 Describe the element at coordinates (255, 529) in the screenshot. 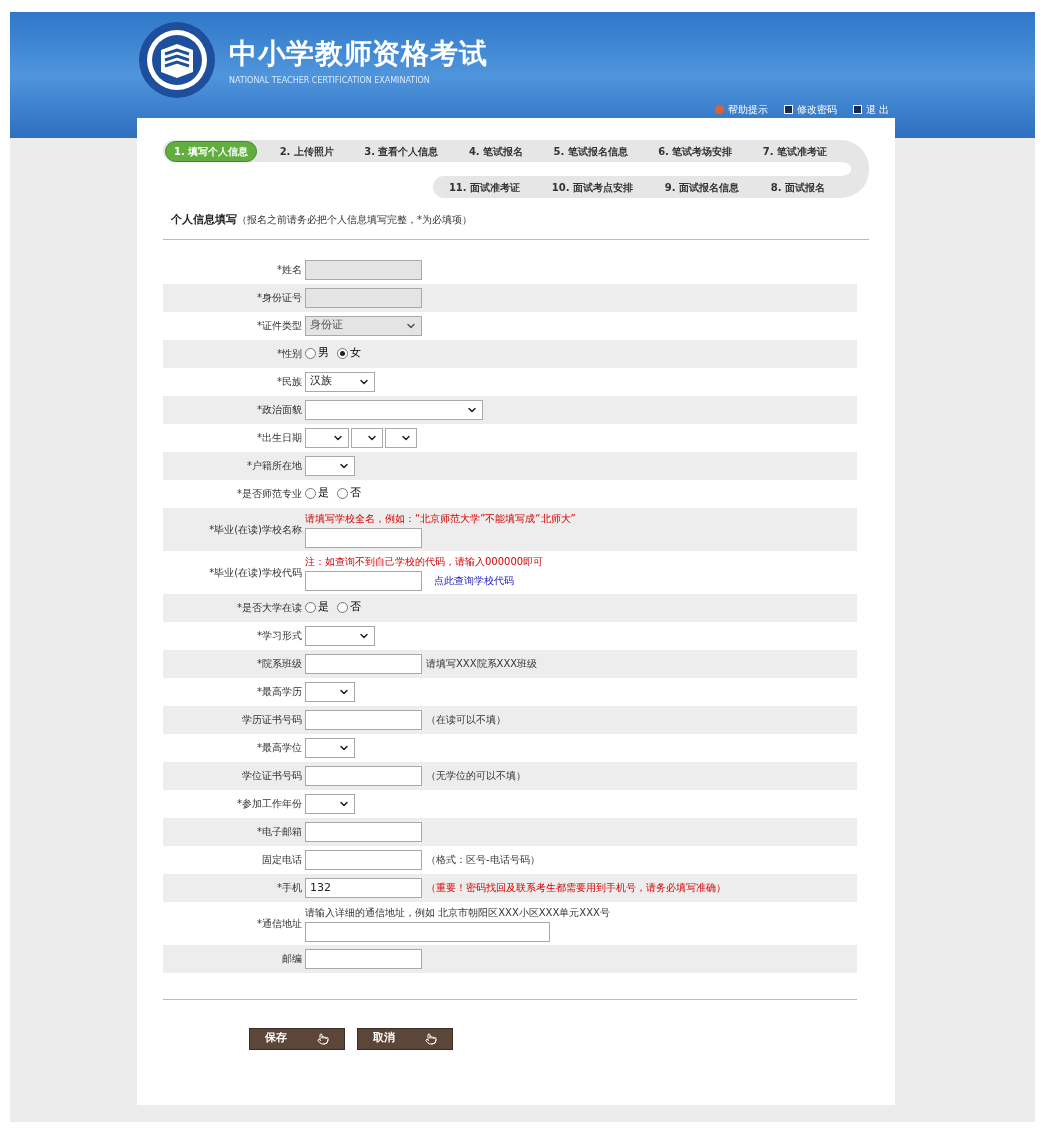

I see `field-label: *毕业(在读)学校名称` at that location.